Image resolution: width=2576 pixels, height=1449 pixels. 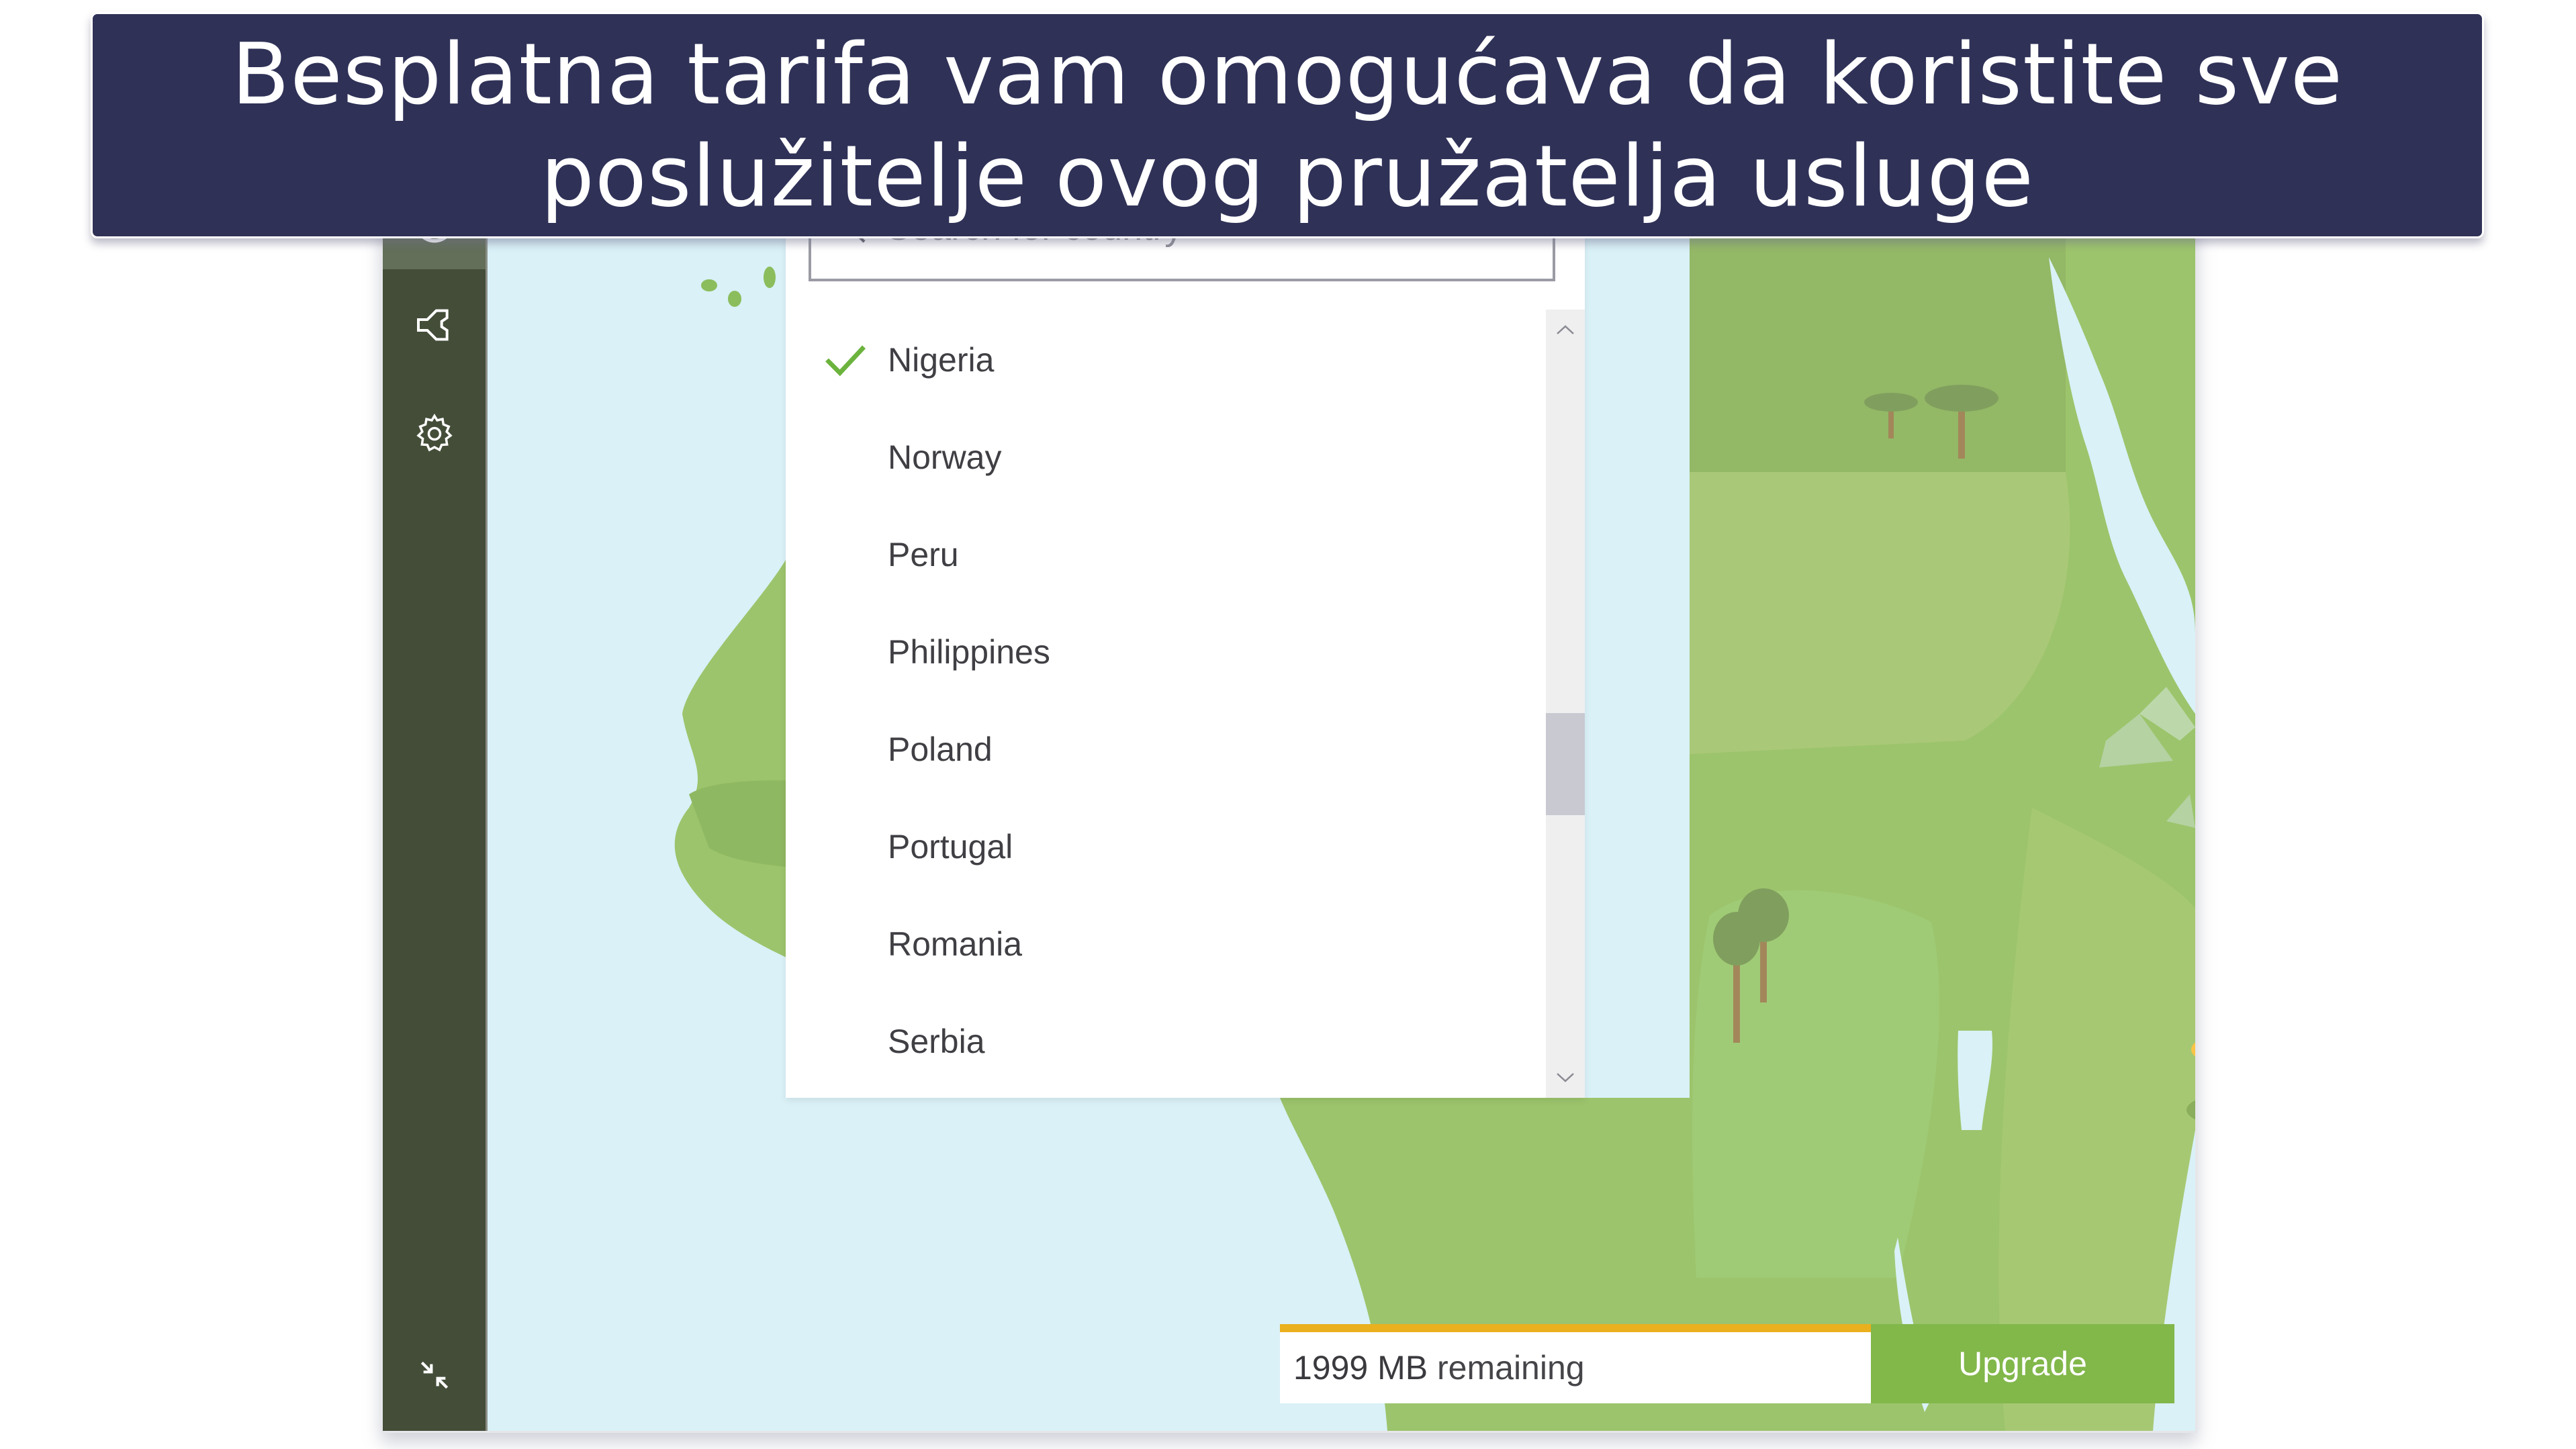 What do you see at coordinates (950, 846) in the screenshot?
I see `country-label: Portugal` at bounding box center [950, 846].